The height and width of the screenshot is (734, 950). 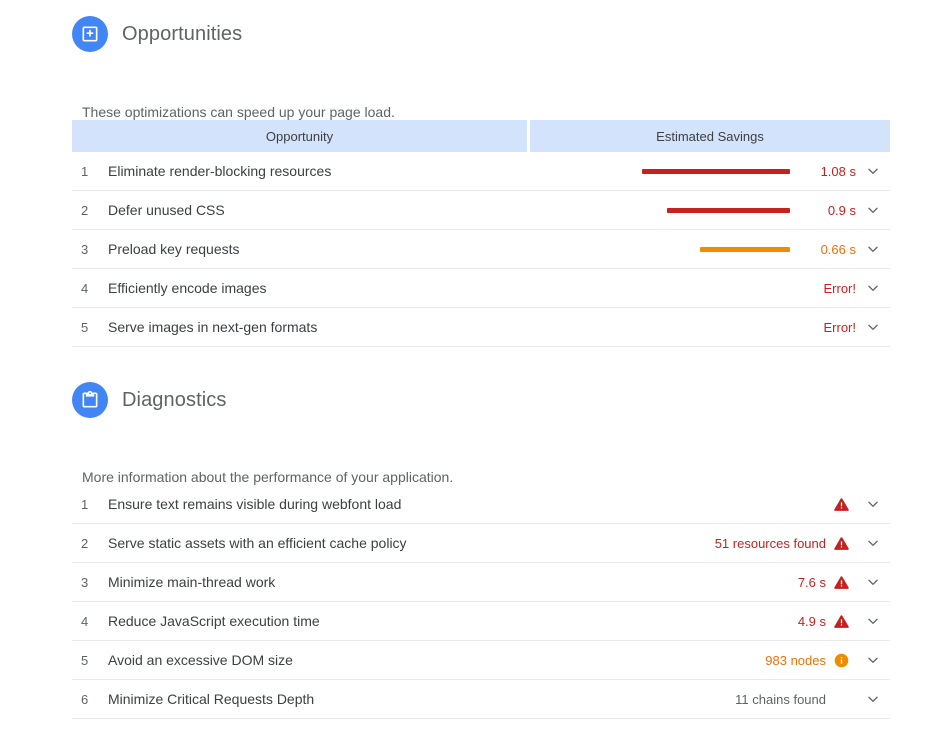 What do you see at coordinates (90, 34) in the screenshot?
I see `image-plus-icon` at bounding box center [90, 34].